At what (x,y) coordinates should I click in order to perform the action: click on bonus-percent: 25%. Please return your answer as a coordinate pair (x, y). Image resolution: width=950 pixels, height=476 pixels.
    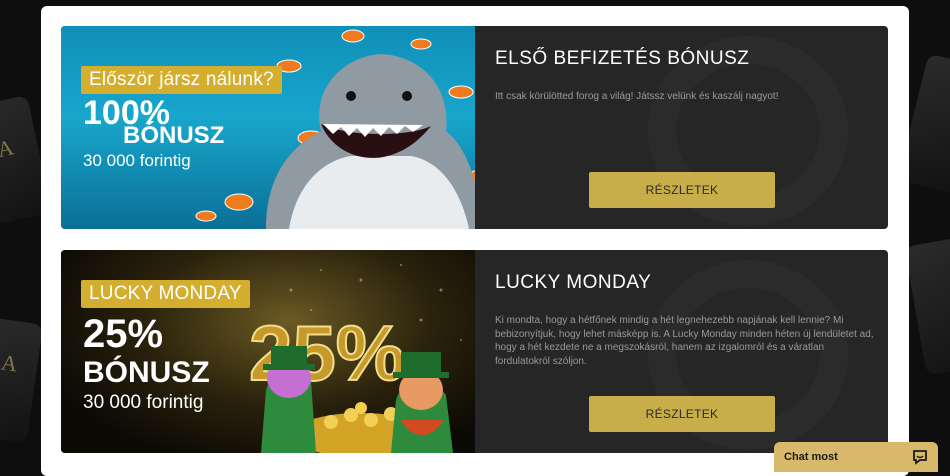
    Looking at the image, I should click on (123, 334).